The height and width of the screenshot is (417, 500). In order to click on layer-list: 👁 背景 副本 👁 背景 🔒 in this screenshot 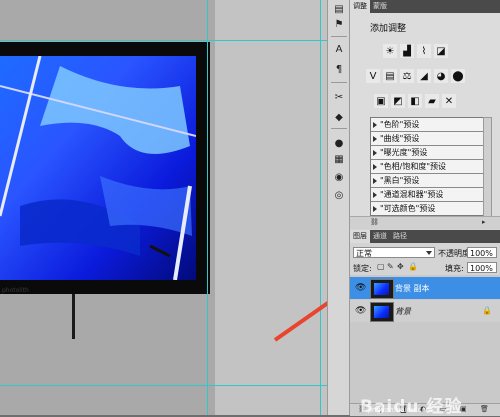, I will do `click(425, 339)`.